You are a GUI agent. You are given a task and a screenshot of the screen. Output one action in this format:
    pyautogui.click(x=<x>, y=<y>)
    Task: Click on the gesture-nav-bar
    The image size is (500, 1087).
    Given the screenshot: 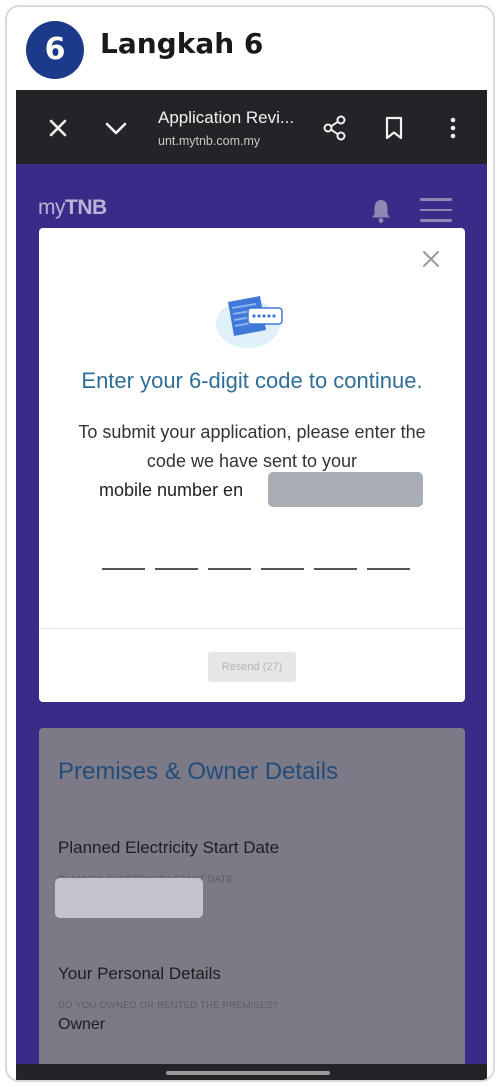 What is the action you would take?
    pyautogui.click(x=251, y=1072)
    